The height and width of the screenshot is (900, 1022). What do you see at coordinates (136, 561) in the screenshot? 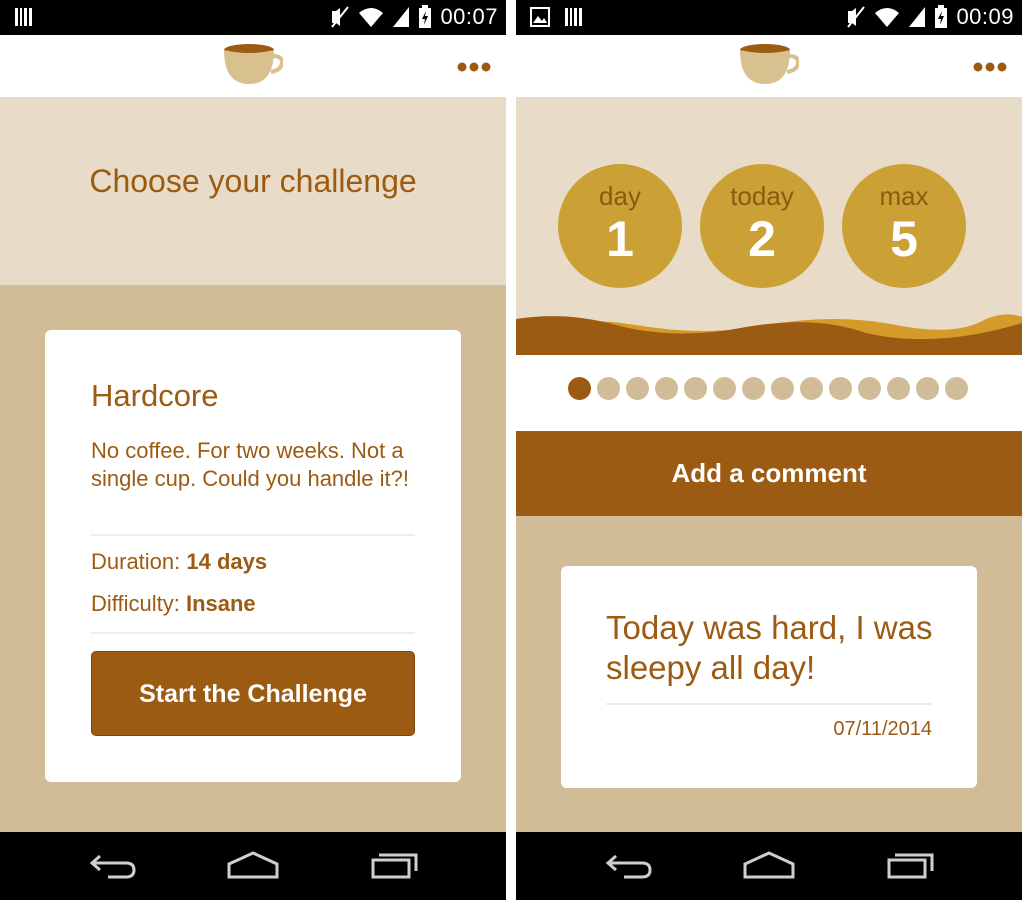
I see `duration-label: Duration:` at bounding box center [136, 561].